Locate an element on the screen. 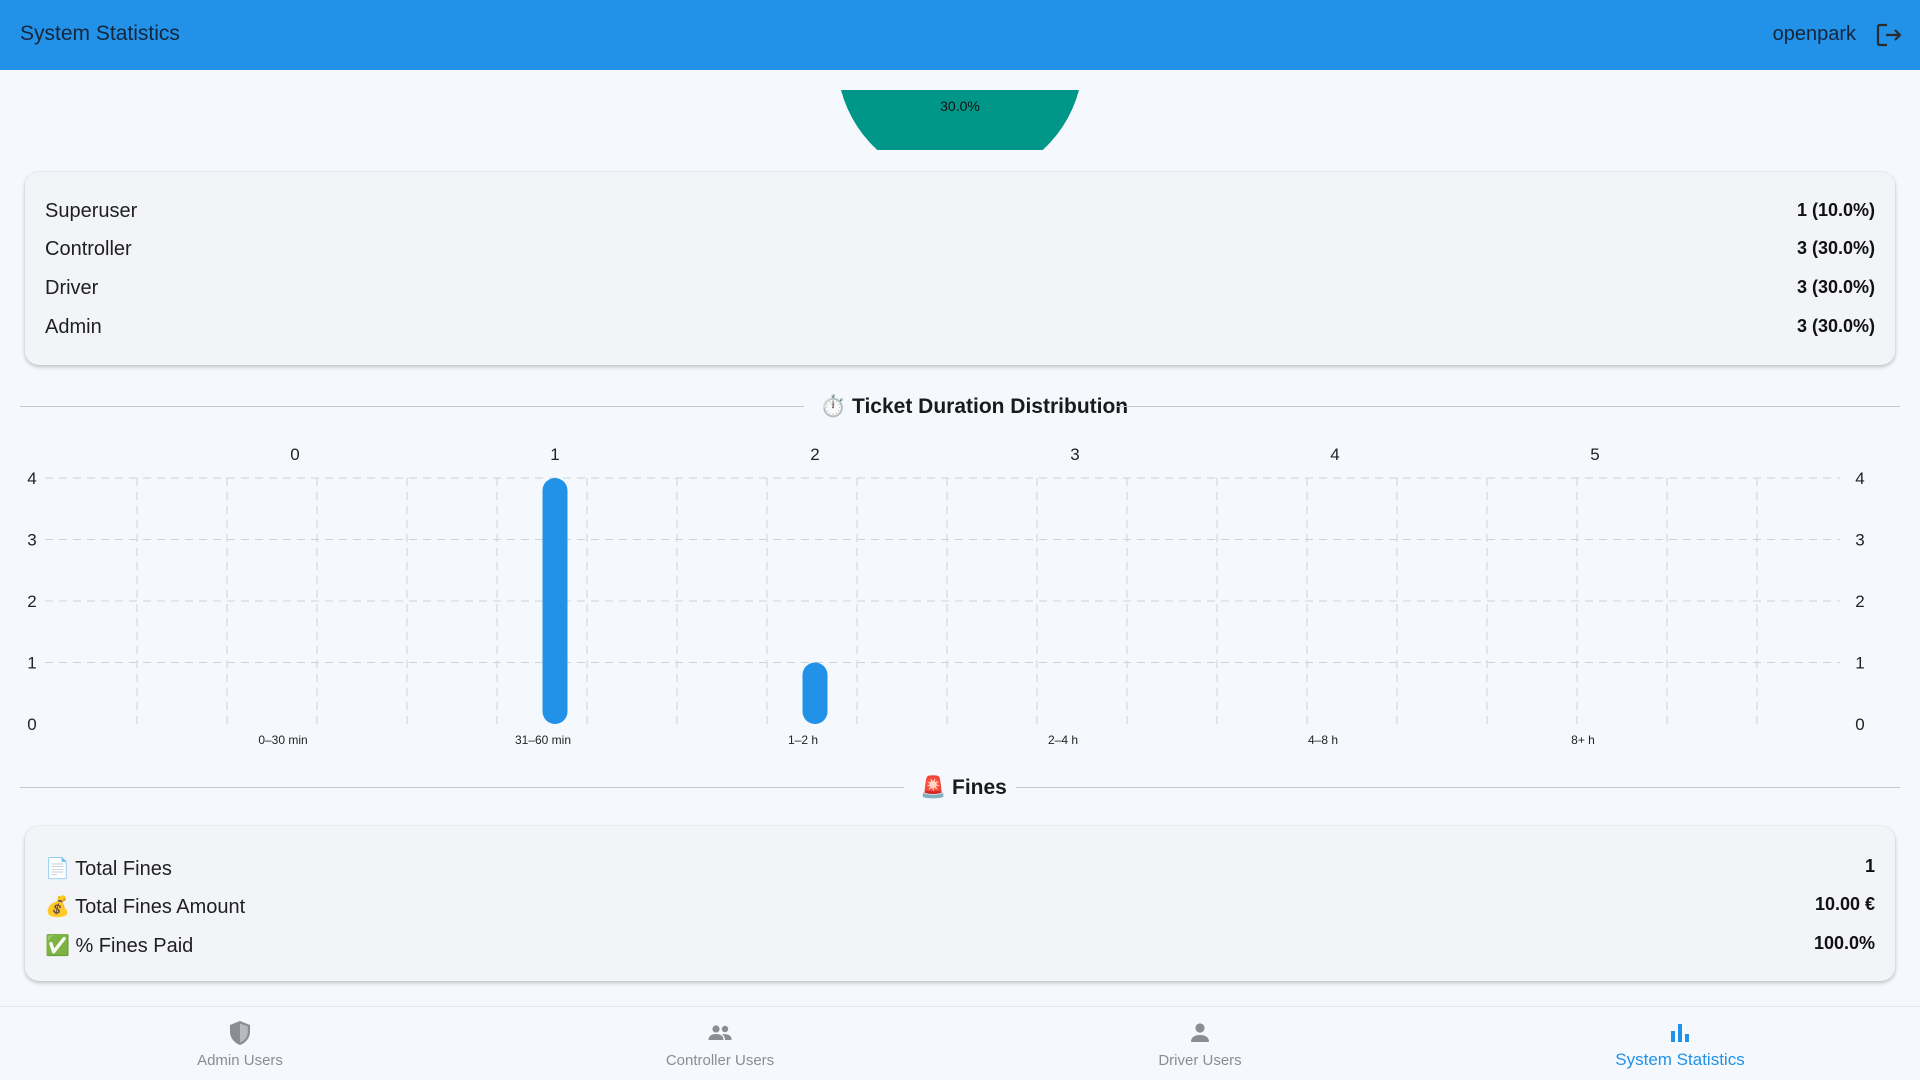 This screenshot has width=1920, height=1080. duration-section-header: ⏱️ Ticket Duration Distribution is located at coordinates (960, 407).